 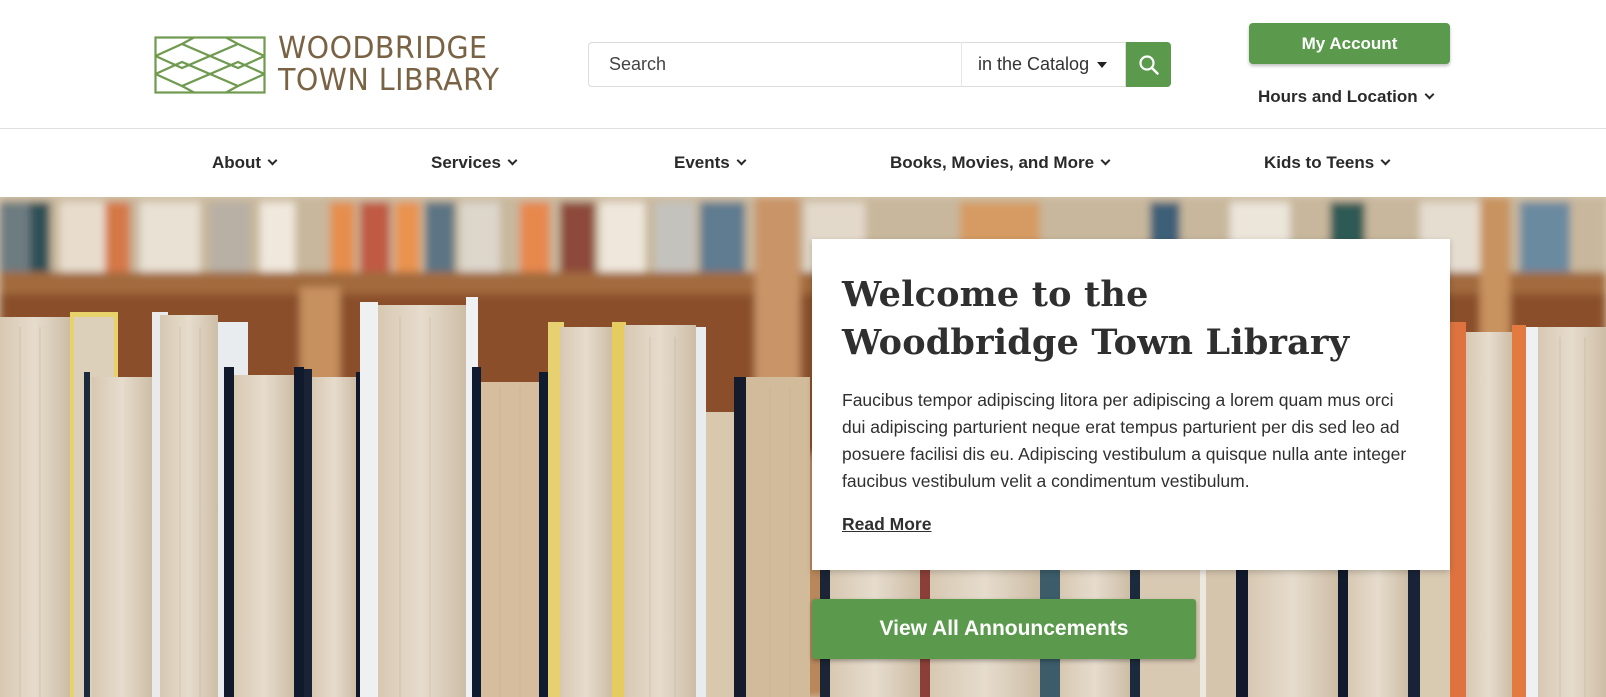 What do you see at coordinates (1102, 64) in the screenshot?
I see `caret-down-icon` at bounding box center [1102, 64].